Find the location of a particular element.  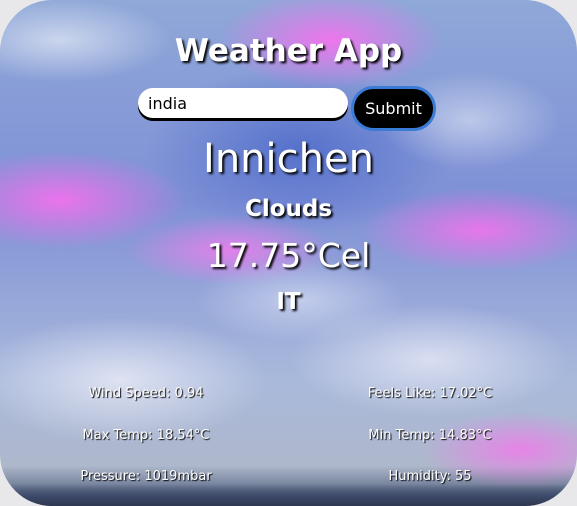

search-form: Submit is located at coordinates (288, 109).